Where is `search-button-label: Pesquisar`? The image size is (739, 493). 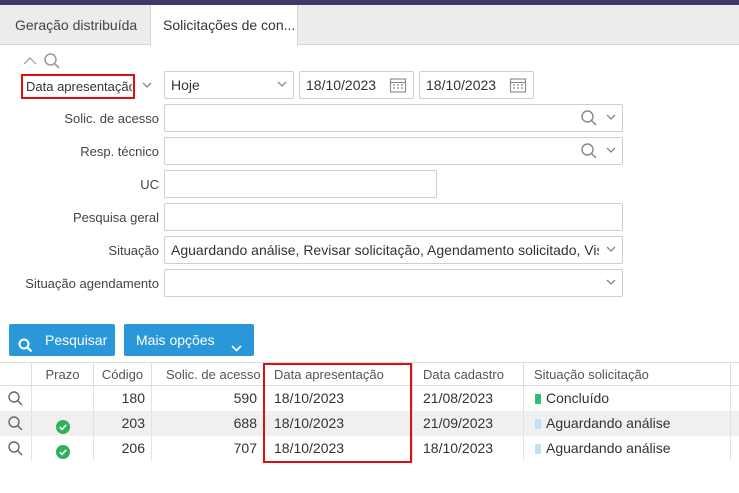
search-button-label: Pesquisar is located at coordinates (76, 340).